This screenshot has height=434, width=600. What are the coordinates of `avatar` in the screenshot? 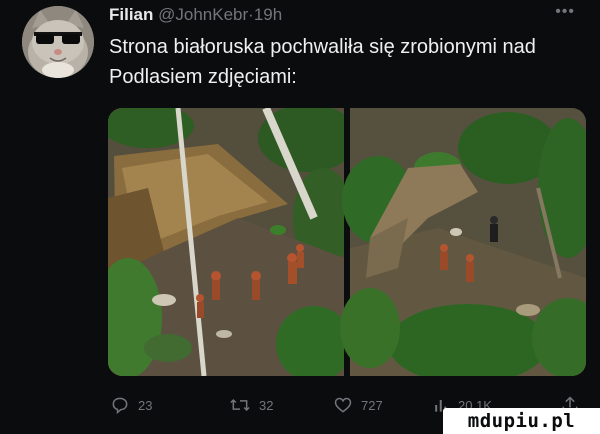 It's located at (58, 42).